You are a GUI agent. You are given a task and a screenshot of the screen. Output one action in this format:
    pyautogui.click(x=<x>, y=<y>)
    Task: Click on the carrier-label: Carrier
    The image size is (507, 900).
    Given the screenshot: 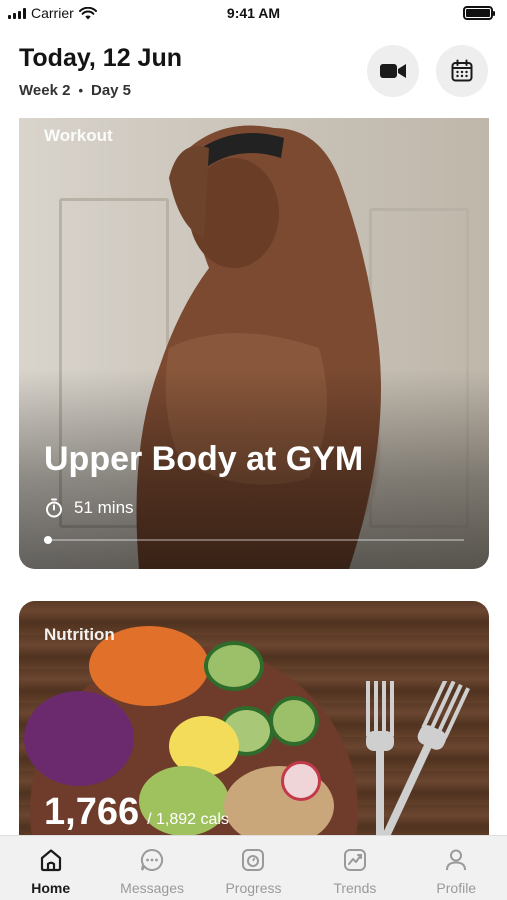 What is the action you would take?
    pyautogui.click(x=52, y=13)
    